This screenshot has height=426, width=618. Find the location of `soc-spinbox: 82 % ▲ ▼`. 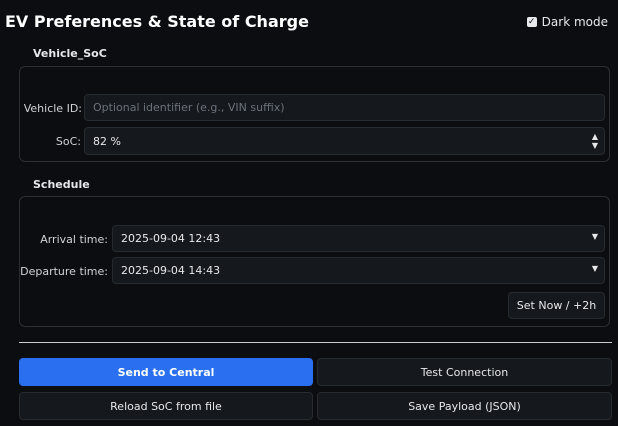

soc-spinbox: 82 % ▲ ▼ is located at coordinates (344, 141).